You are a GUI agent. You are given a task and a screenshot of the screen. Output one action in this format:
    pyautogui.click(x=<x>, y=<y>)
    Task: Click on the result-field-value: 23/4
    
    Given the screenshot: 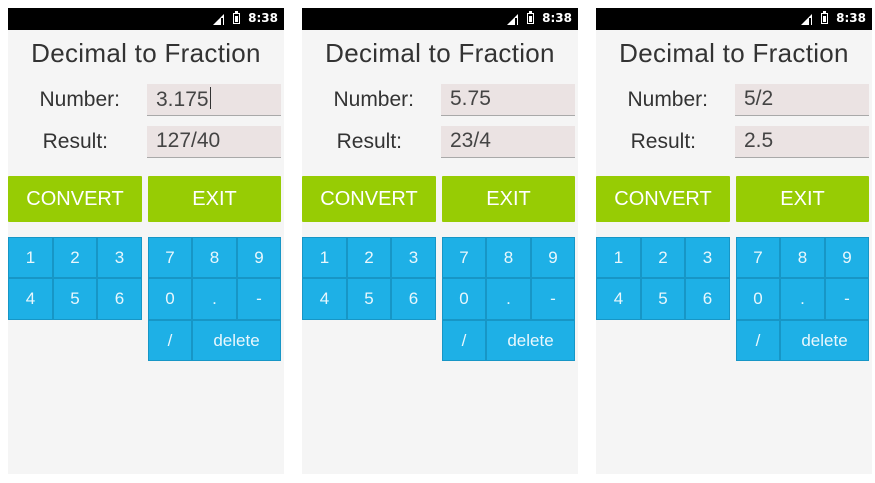 What is the action you would take?
    pyautogui.click(x=470, y=140)
    